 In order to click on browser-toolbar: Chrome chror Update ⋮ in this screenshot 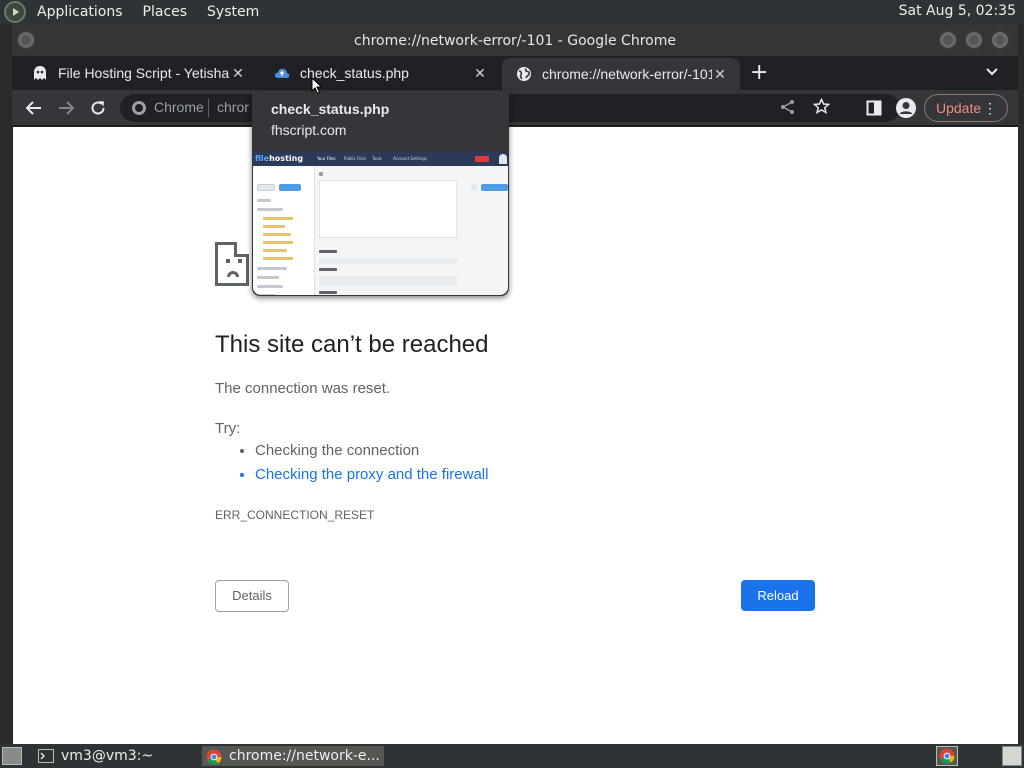, I will do `click(515, 108)`.